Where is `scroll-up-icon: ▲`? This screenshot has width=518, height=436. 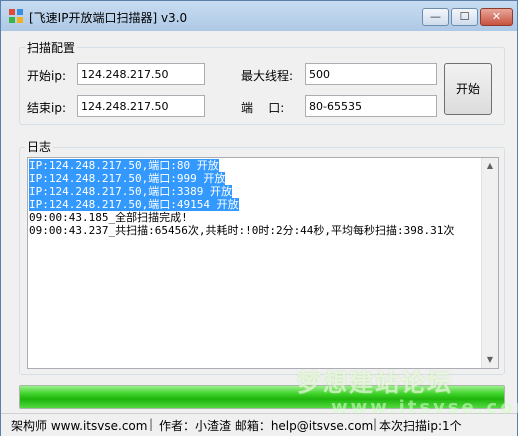
scroll-up-icon: ▲ is located at coordinates (490, 166).